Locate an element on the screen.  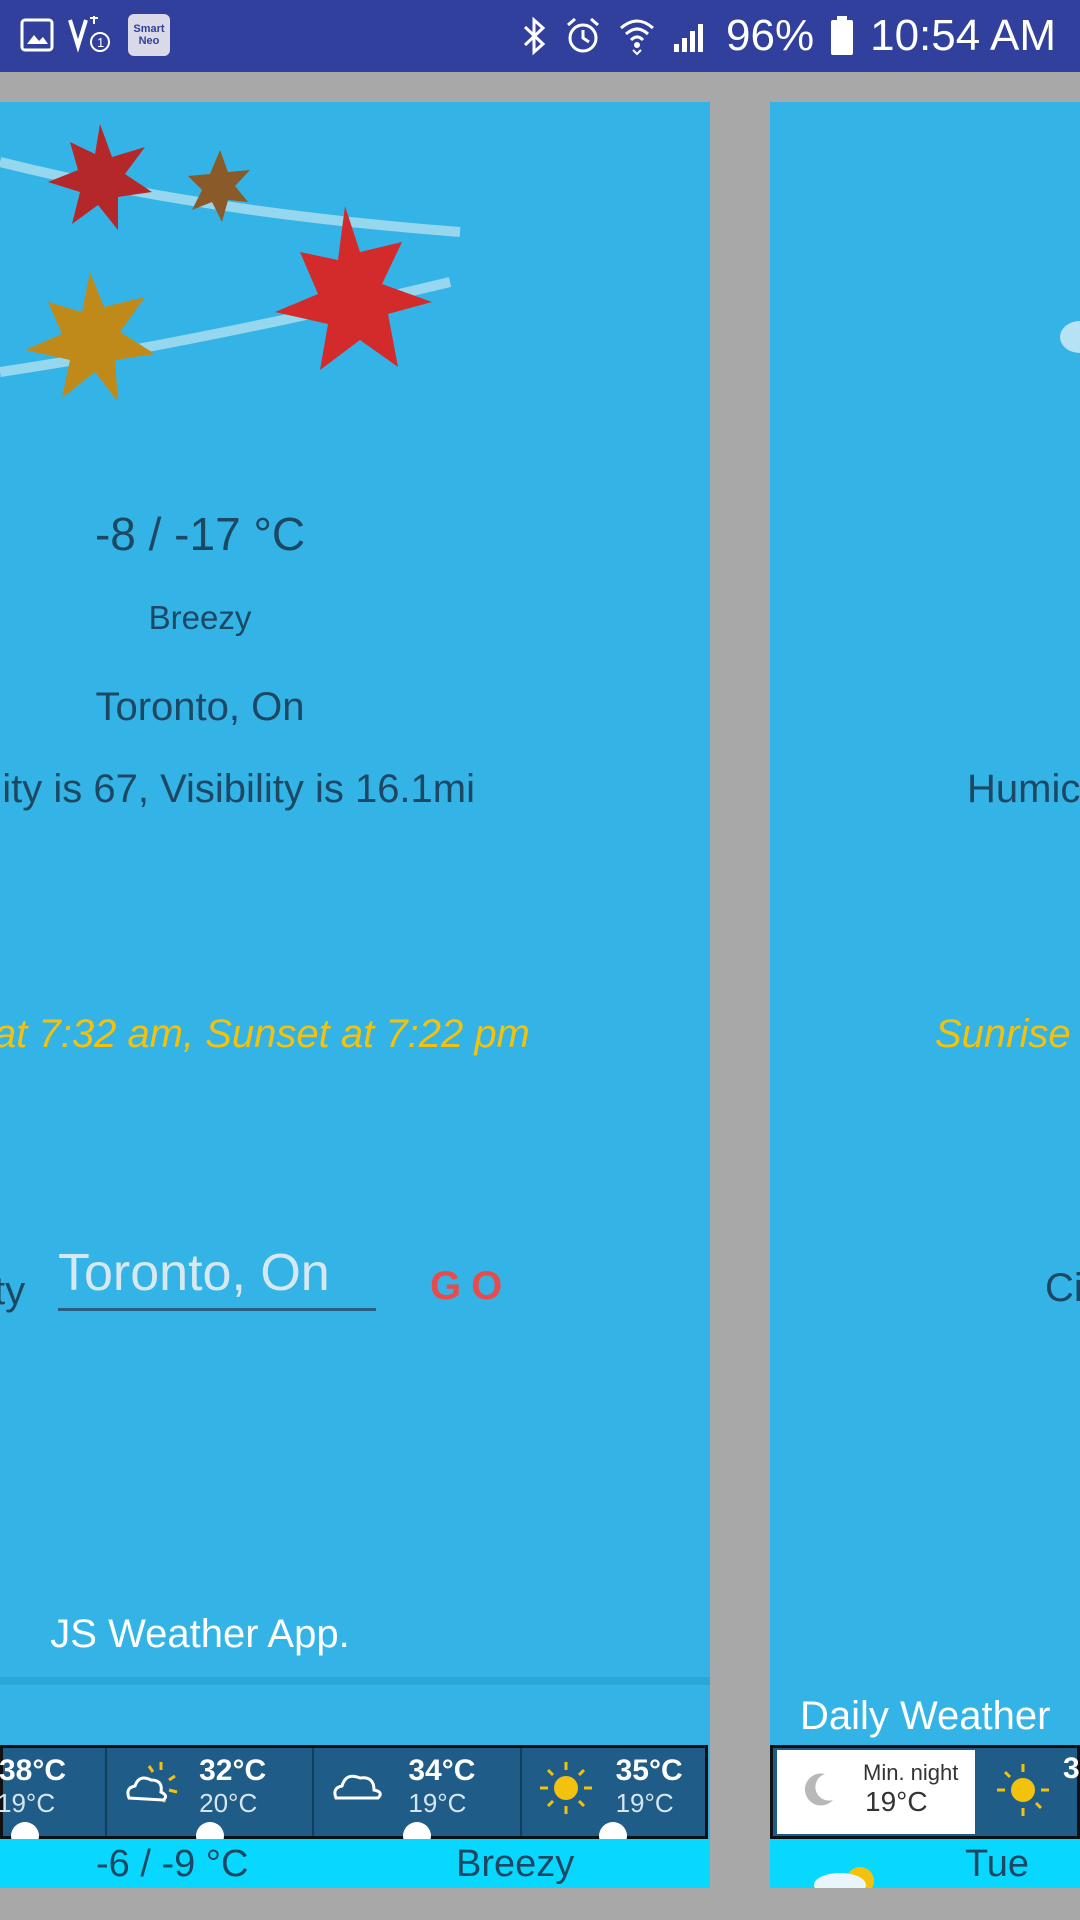
city-input is located at coordinates (217, 1276).